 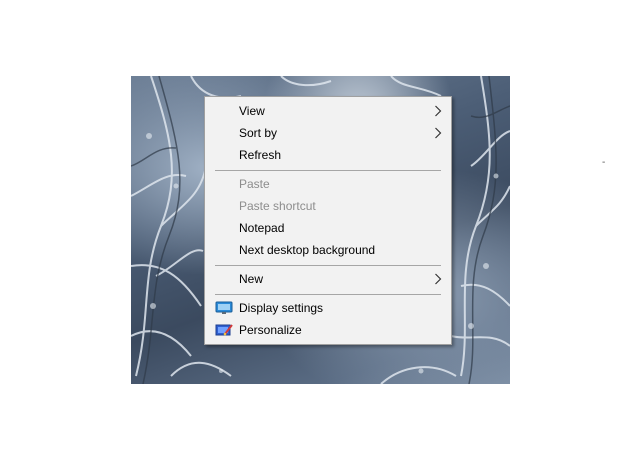 I want to click on menu-item-label: Personalize, so click(x=270, y=330).